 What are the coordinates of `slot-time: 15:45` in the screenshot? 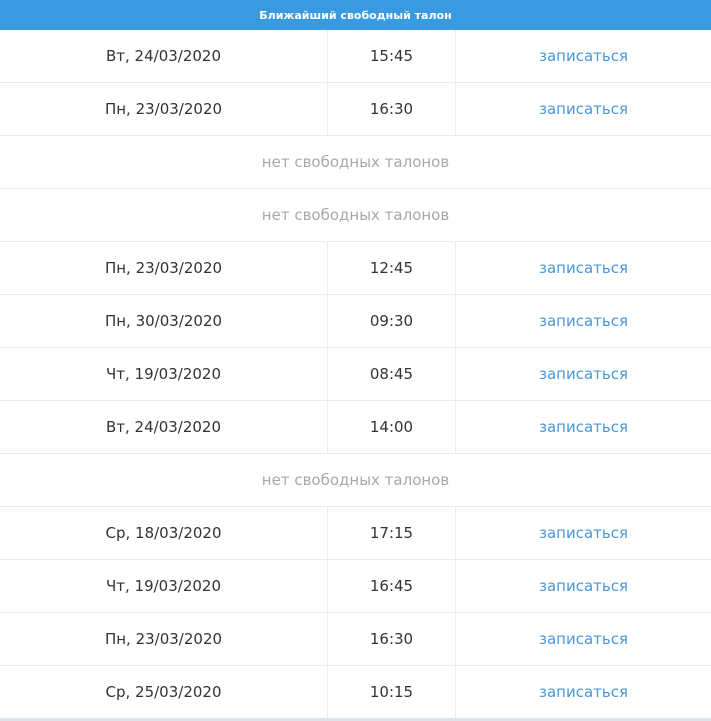 It's located at (392, 56).